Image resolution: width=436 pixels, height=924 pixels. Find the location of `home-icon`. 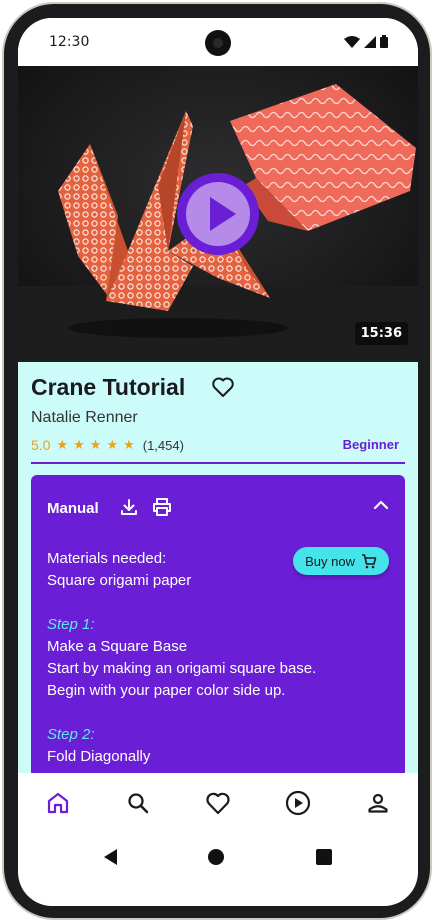

home-icon is located at coordinates (58, 803).